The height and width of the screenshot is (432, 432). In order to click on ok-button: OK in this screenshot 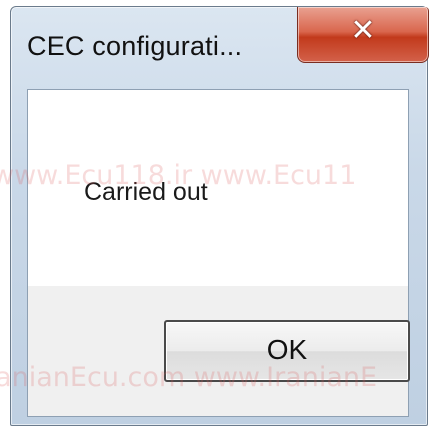, I will do `click(287, 351)`.